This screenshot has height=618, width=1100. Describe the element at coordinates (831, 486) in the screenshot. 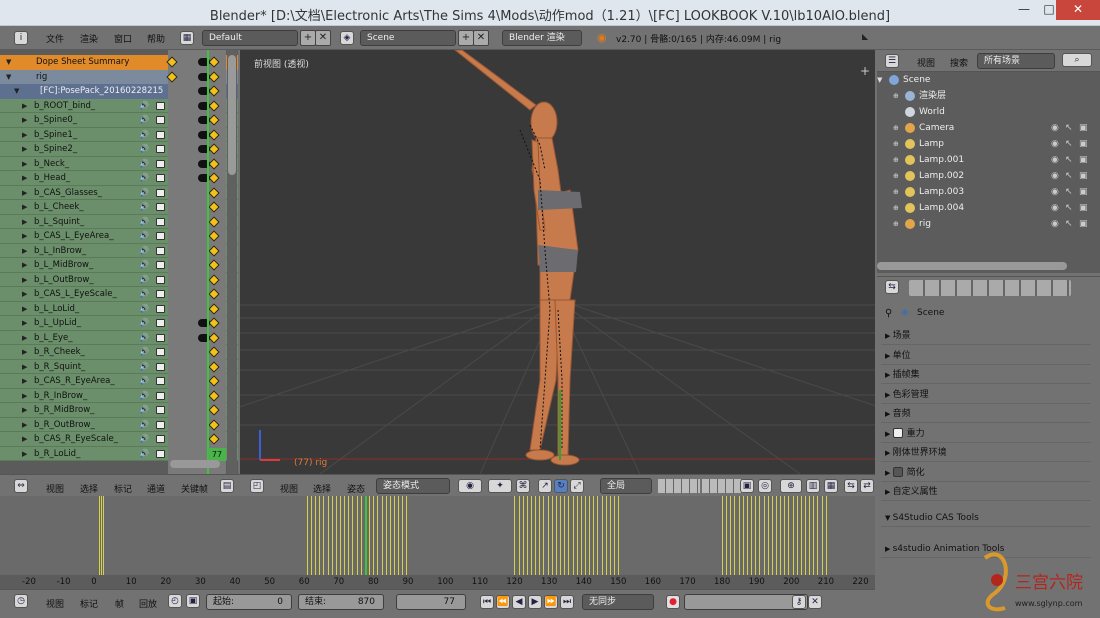

I see `render-anim-icon: ▦` at that location.